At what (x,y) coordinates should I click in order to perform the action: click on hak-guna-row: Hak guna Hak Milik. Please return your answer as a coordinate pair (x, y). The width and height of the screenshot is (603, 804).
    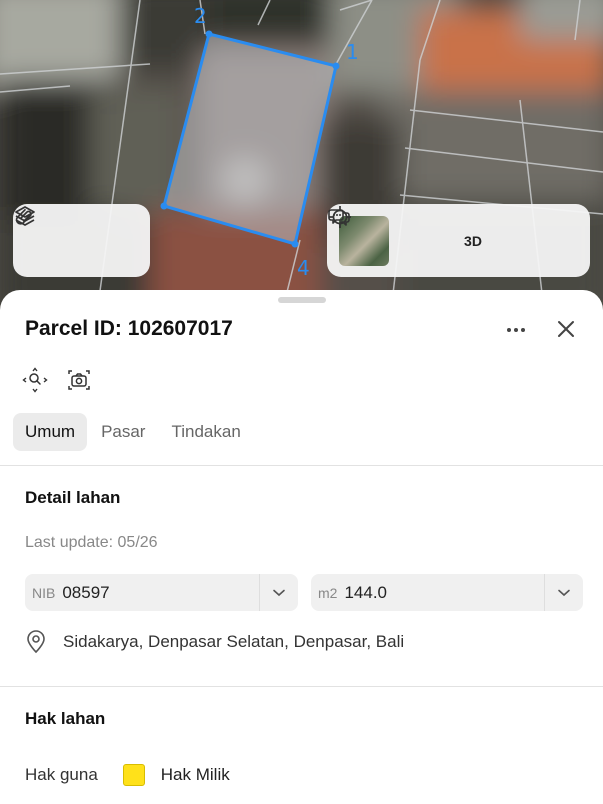
    Looking at the image, I should click on (127, 775).